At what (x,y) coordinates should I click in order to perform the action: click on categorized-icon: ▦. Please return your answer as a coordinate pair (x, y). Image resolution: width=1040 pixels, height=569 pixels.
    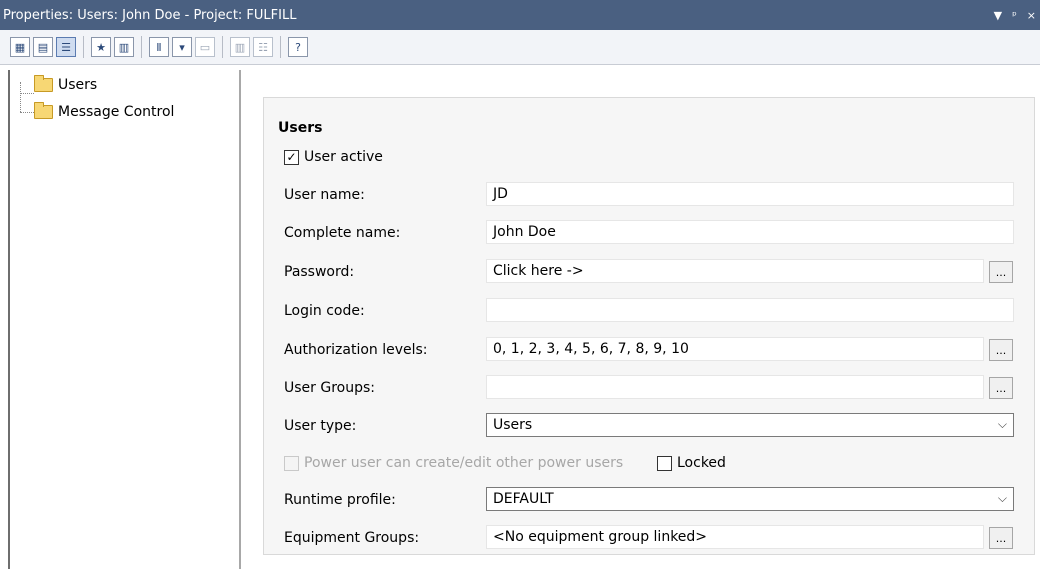
    Looking at the image, I should click on (20, 47).